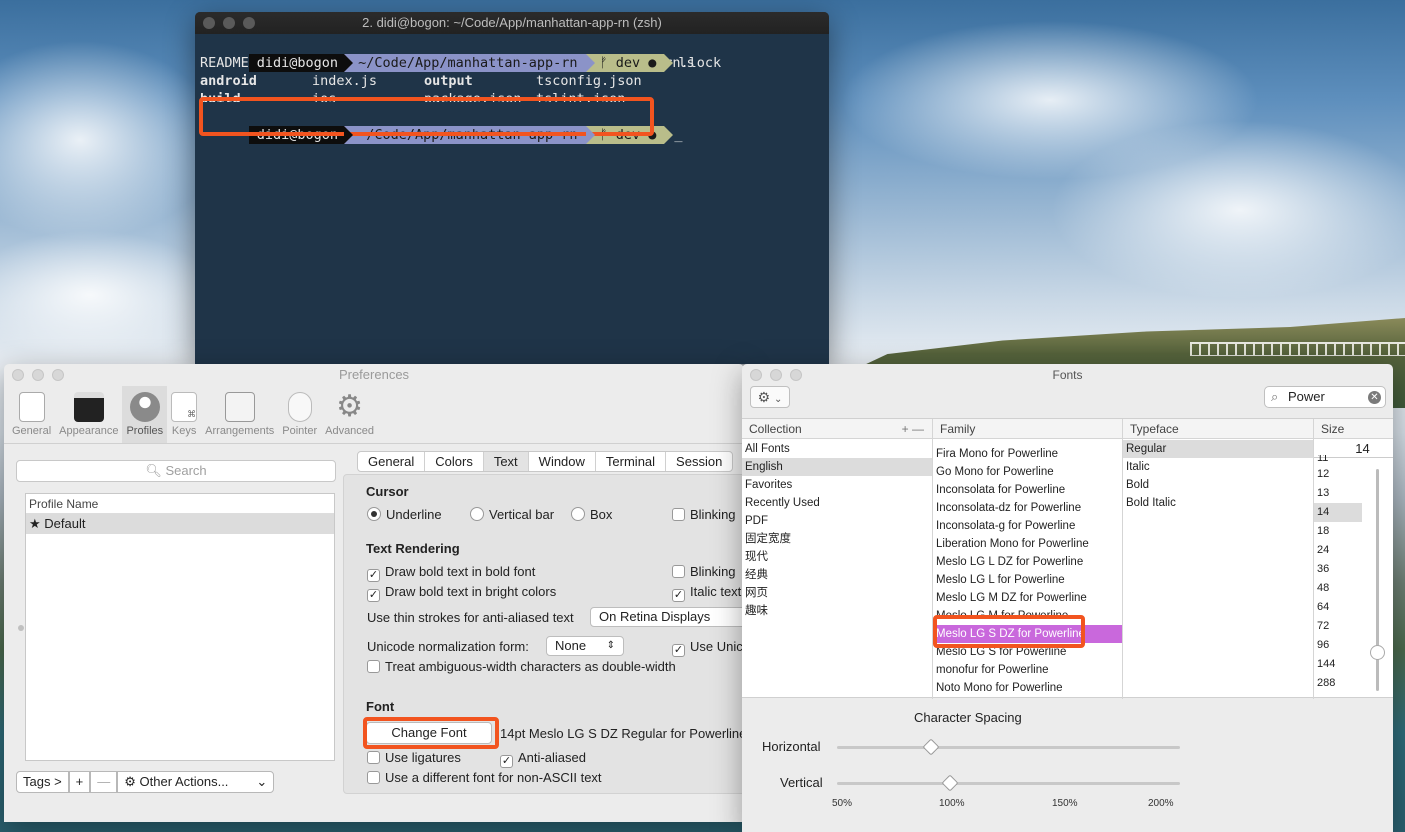  Describe the element at coordinates (837, 503) in the screenshot. I see `collection-item: Recently Used` at that location.